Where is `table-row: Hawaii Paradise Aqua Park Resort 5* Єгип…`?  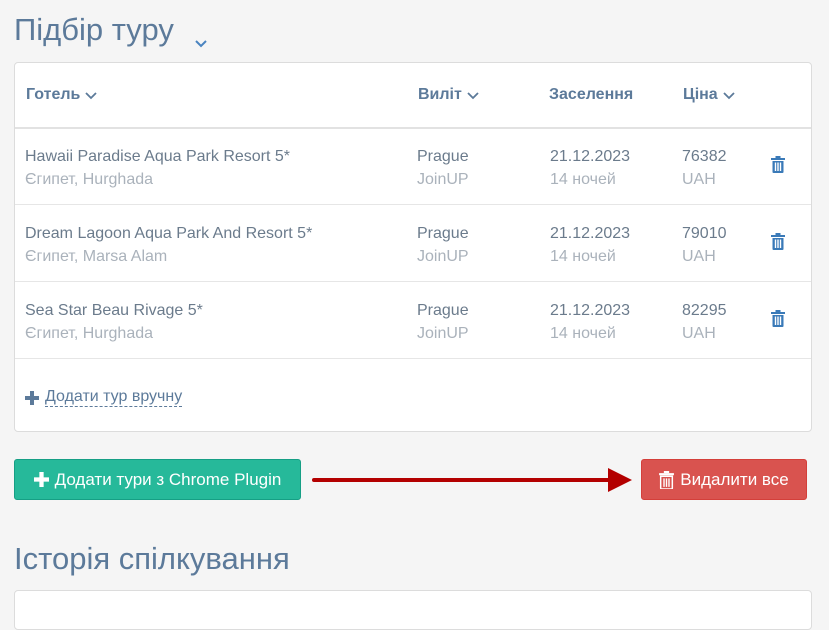
table-row: Hawaii Paradise Aqua Park Resort 5* Єгип… is located at coordinates (413, 166).